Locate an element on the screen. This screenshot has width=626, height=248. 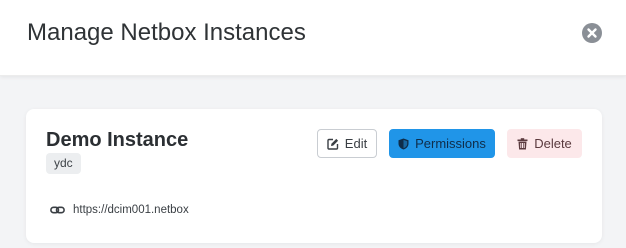
page-title: Manage Netbox Instances is located at coordinates (166, 32).